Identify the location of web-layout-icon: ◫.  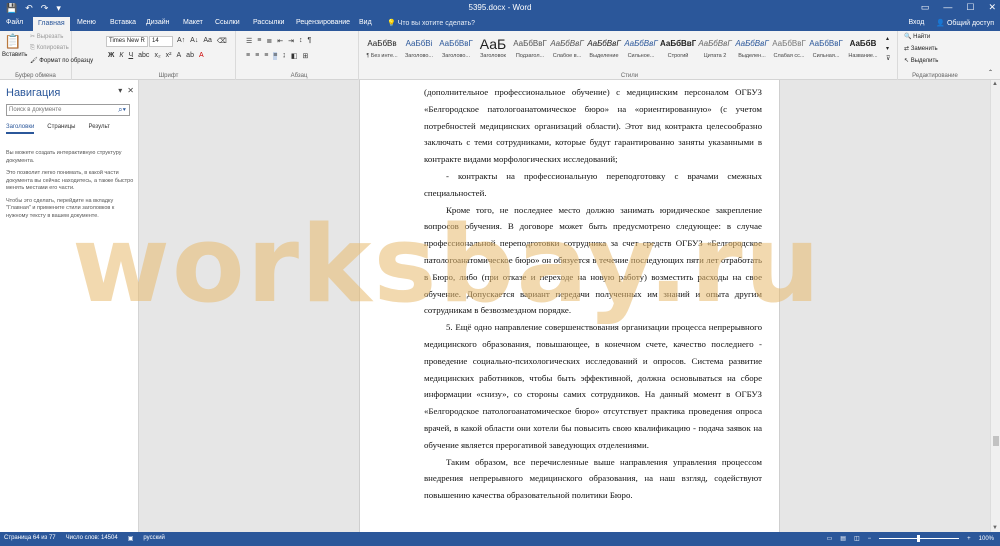
(857, 538).